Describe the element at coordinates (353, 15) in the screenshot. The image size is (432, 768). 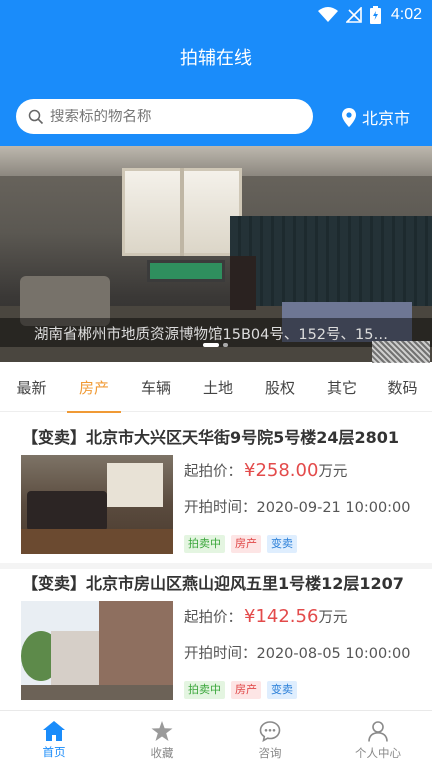
I see `no-signal-icon` at that location.